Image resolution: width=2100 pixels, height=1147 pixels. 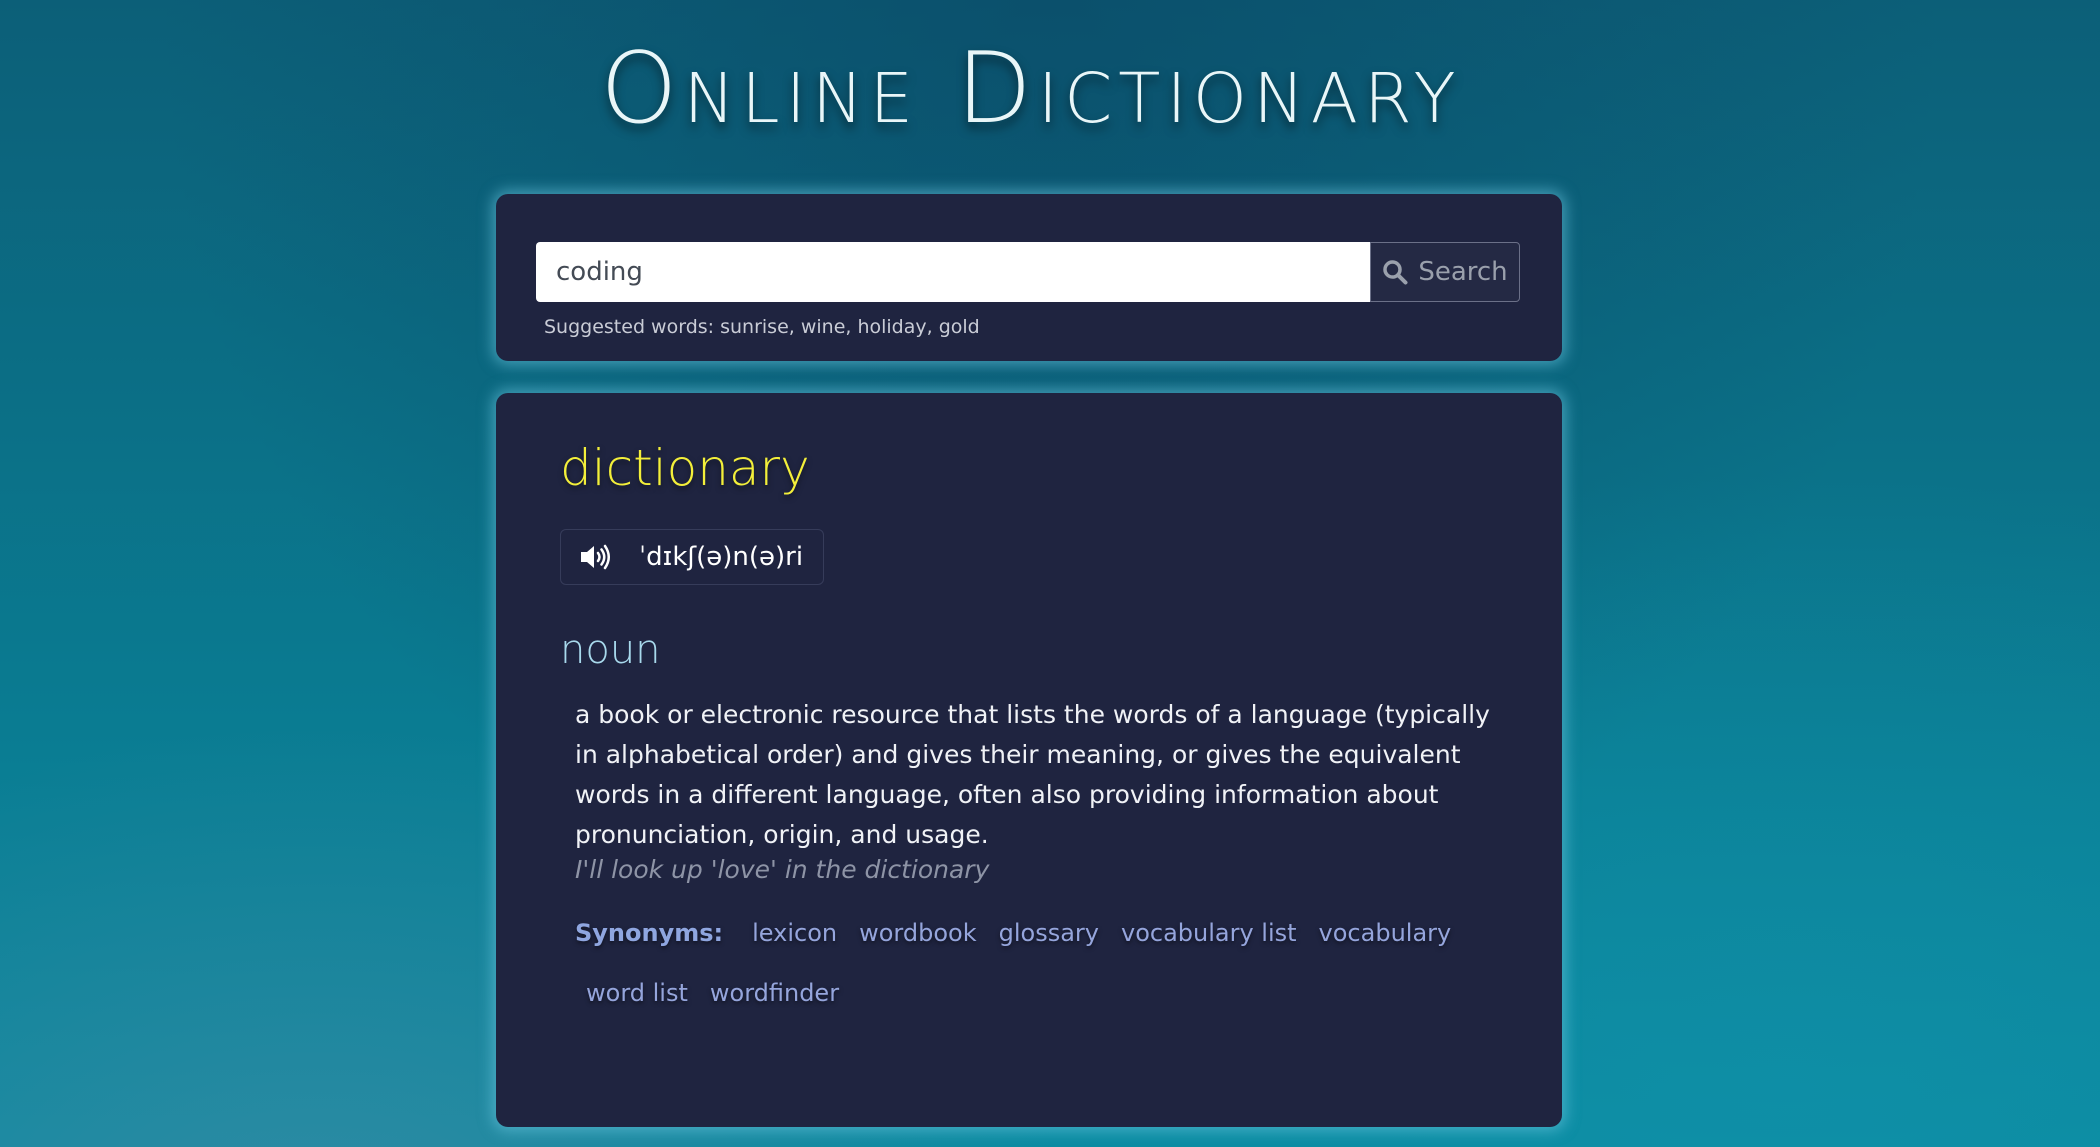 What do you see at coordinates (1049, 933) in the screenshot?
I see `synonym-link: glossary` at bounding box center [1049, 933].